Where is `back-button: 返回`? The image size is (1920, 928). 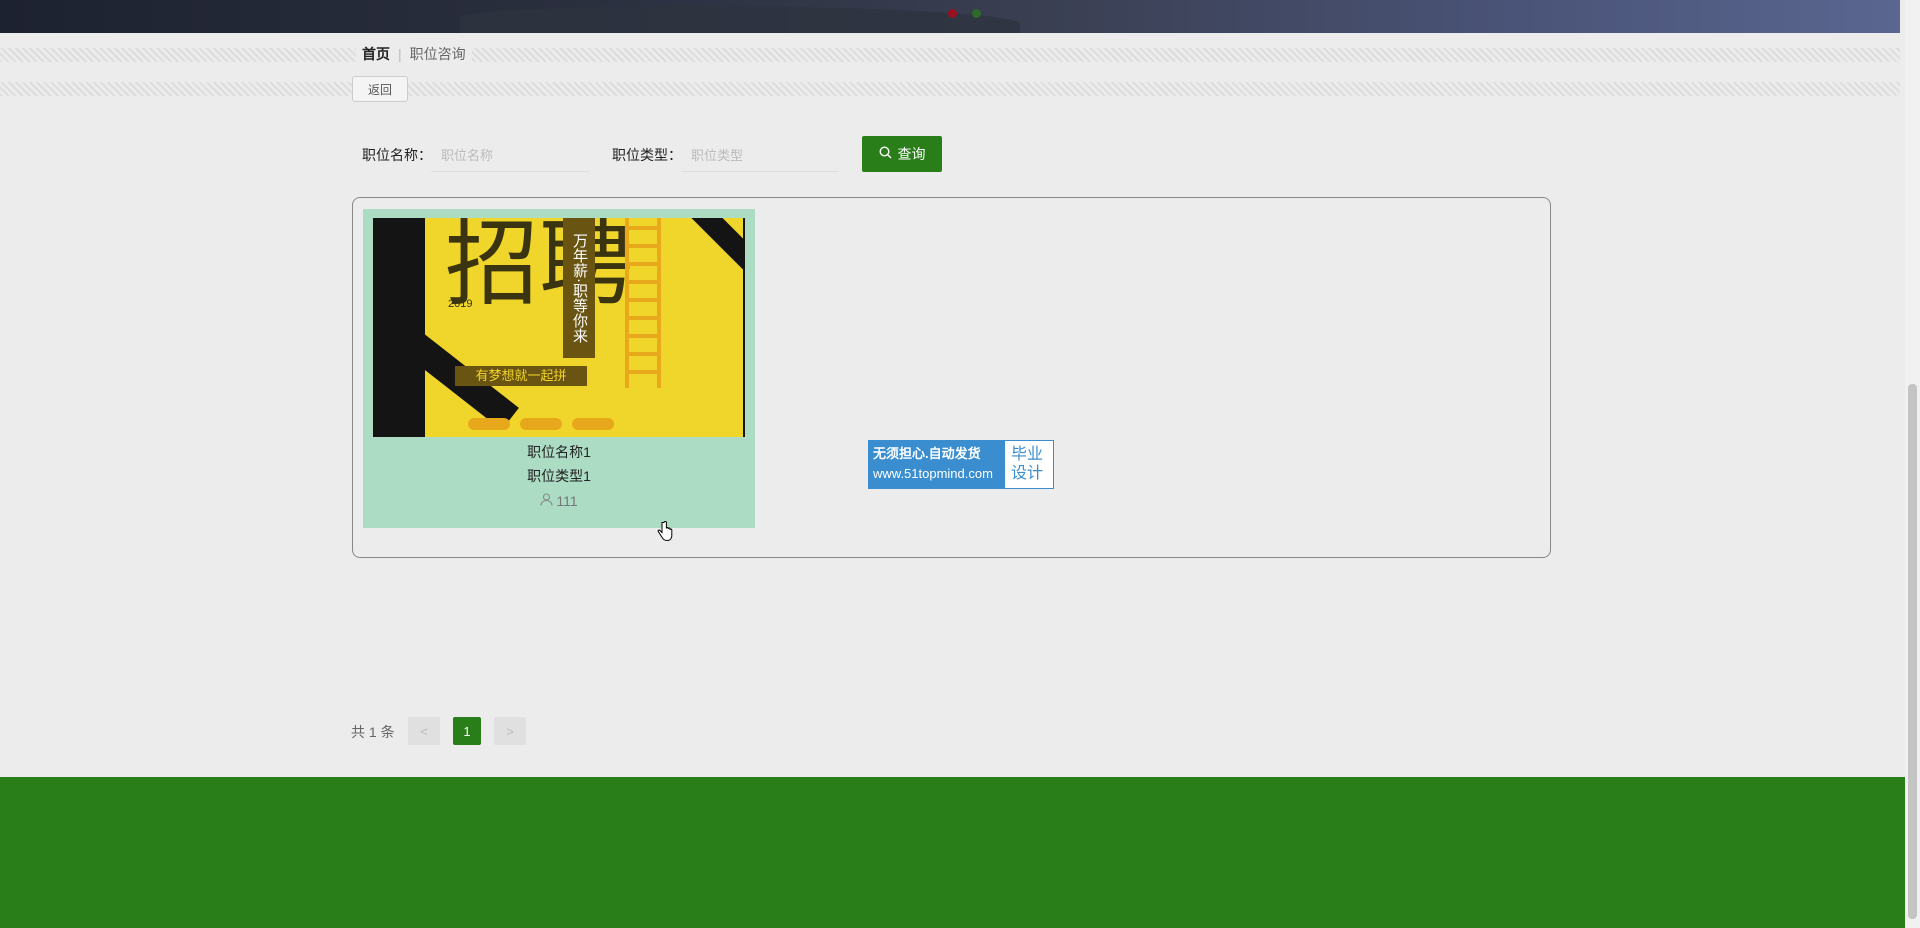
back-button: 返回 is located at coordinates (380, 89).